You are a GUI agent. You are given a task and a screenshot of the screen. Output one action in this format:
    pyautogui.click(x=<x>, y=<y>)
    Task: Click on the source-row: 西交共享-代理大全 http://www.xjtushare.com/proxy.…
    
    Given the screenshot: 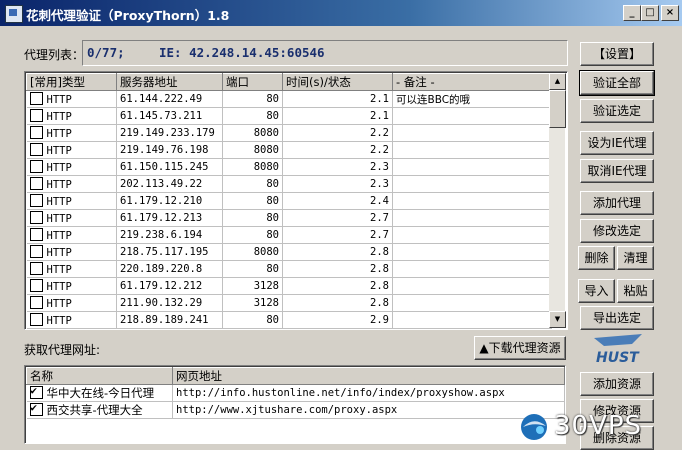 What is the action you would take?
    pyautogui.click(x=295, y=410)
    